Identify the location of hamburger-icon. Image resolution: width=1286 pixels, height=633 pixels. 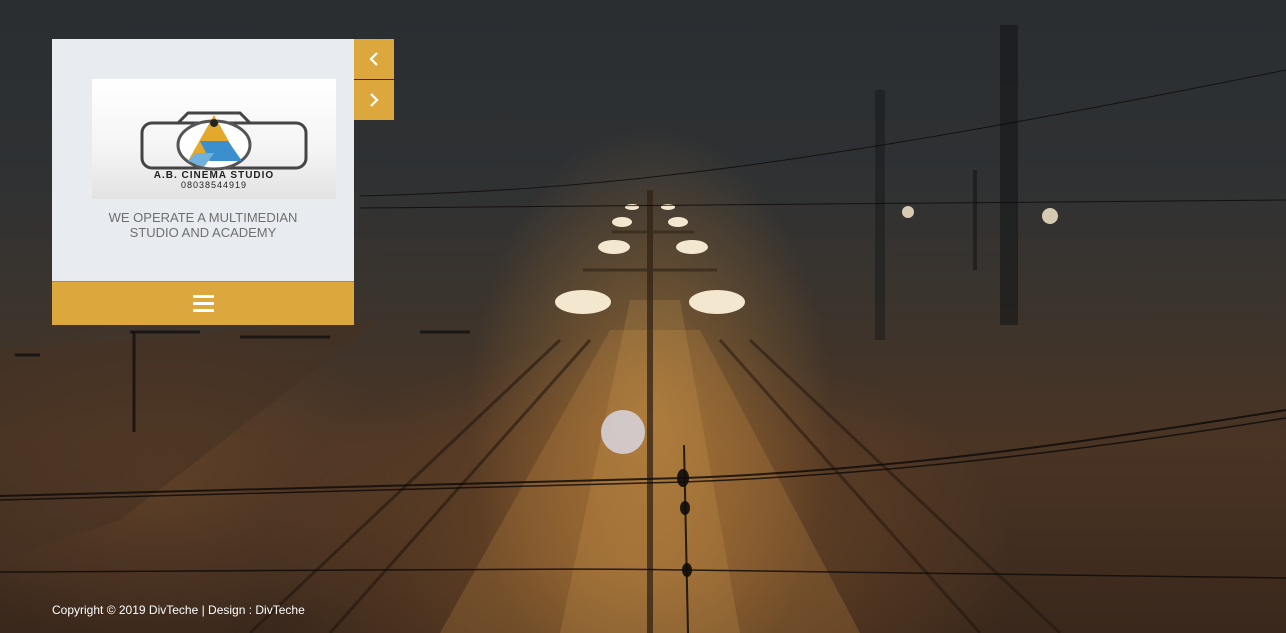
(203, 303).